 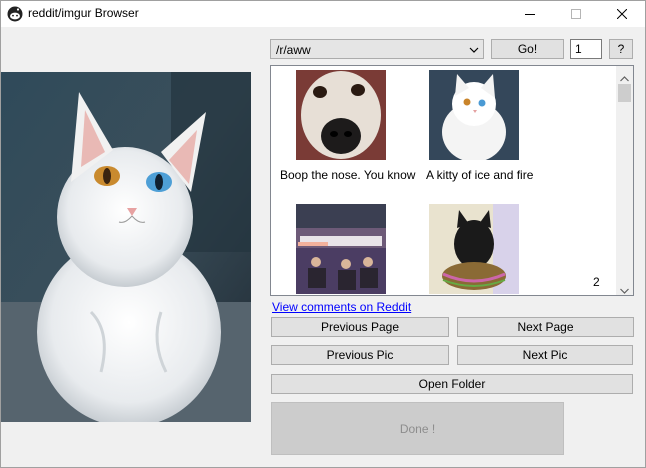 What do you see at coordinates (624, 289) in the screenshot?
I see `scroll-down-icon` at bounding box center [624, 289].